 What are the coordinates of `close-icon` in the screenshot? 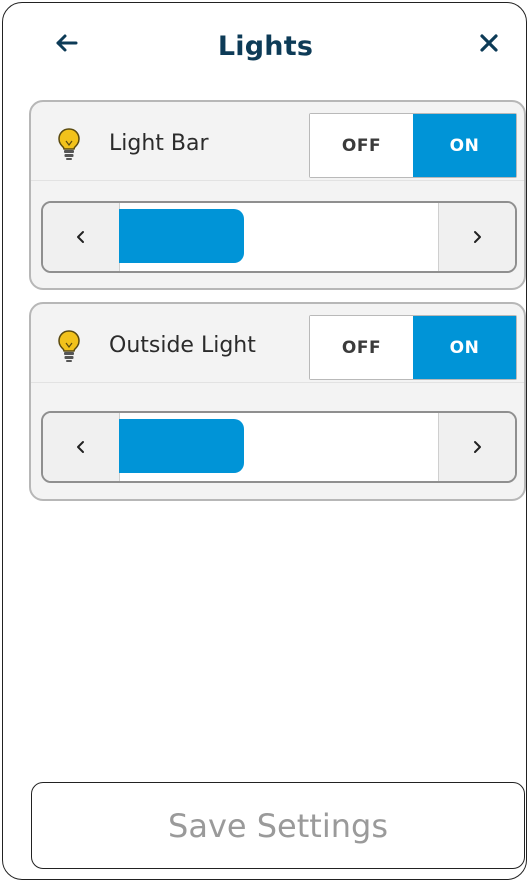 It's located at (489, 43).